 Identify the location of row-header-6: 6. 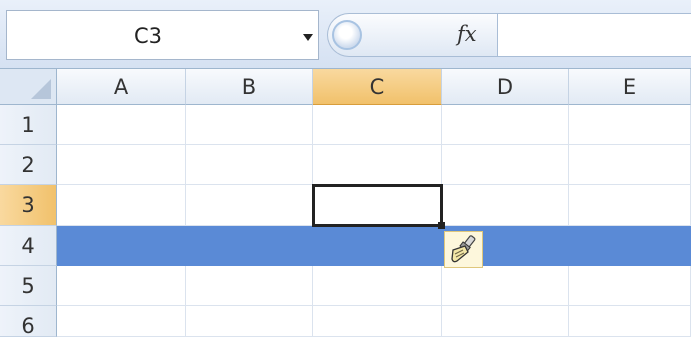
(28, 322).